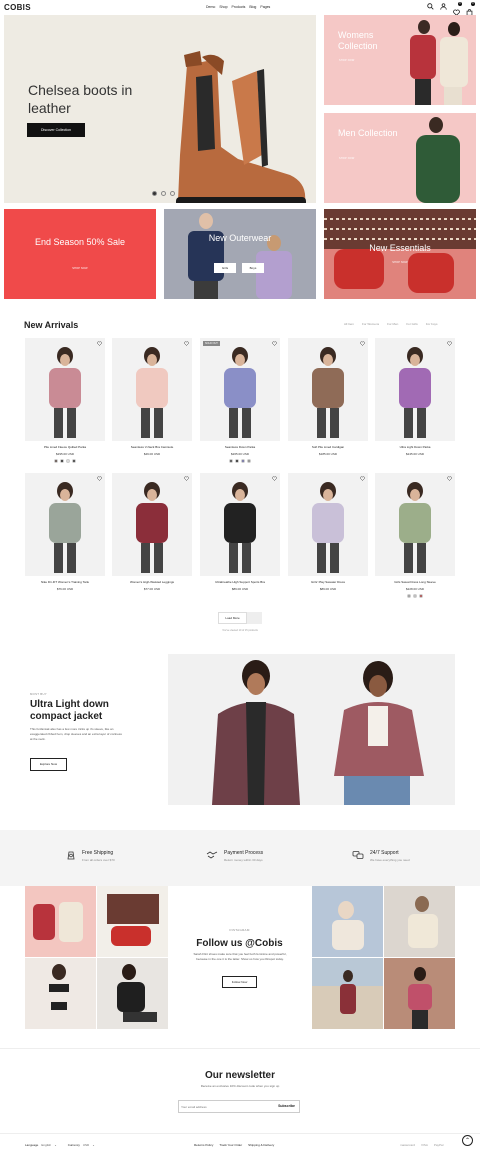  I want to click on product-card: Girls Sweat Dress Long Sleeve $228.00 USD, so click(415, 535).